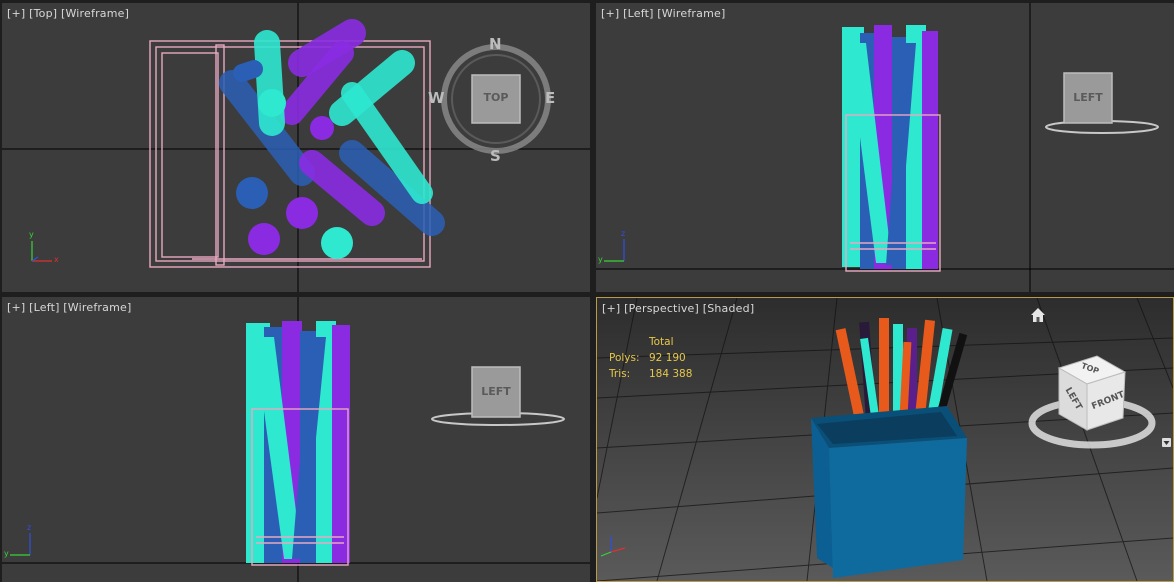  I want to click on chevron-down-icon, so click(1166, 442).